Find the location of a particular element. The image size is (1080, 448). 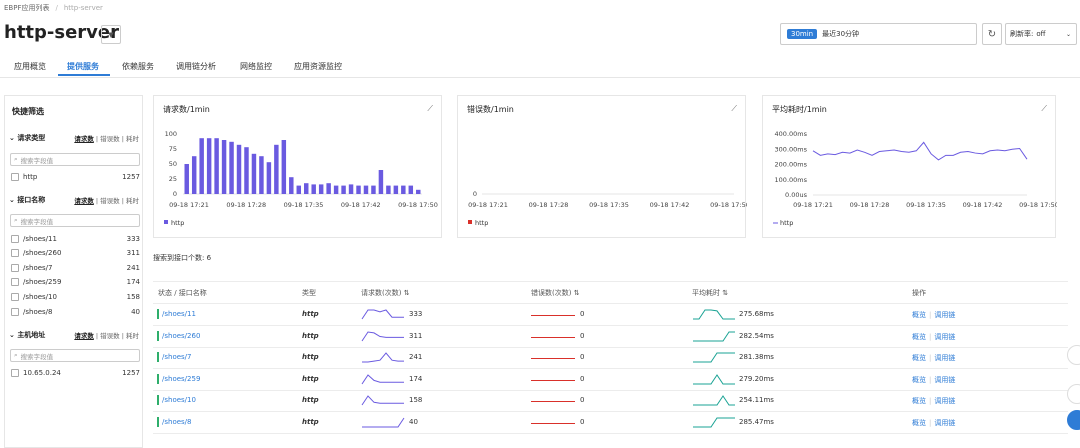

section-title: ⌄ 接口名称 is located at coordinates (27, 200).